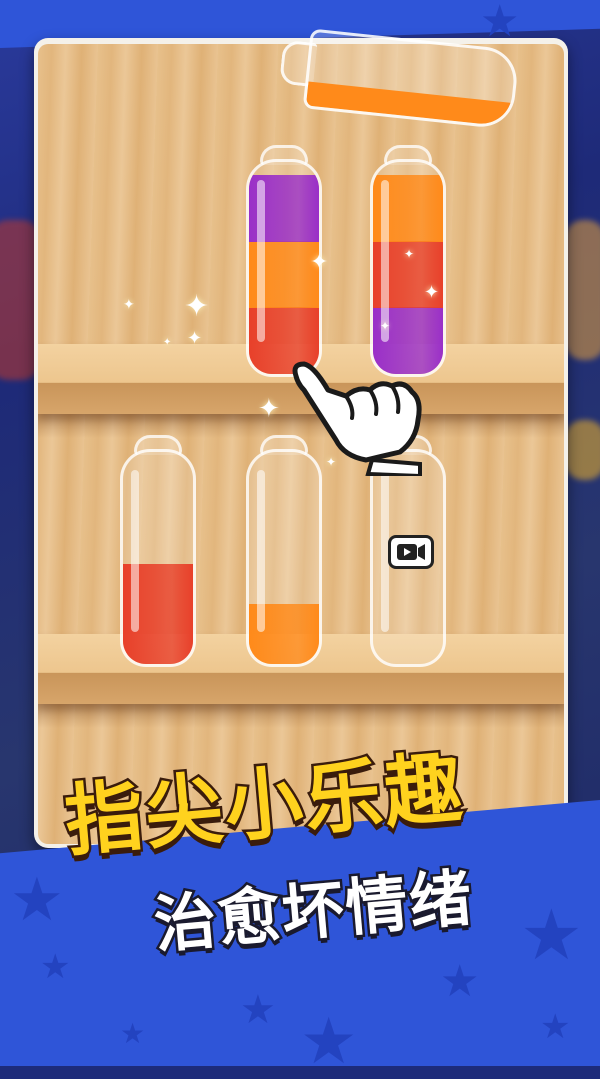 This screenshot has width=600, height=1079. I want to click on background-blur-right, so click(582, 290).